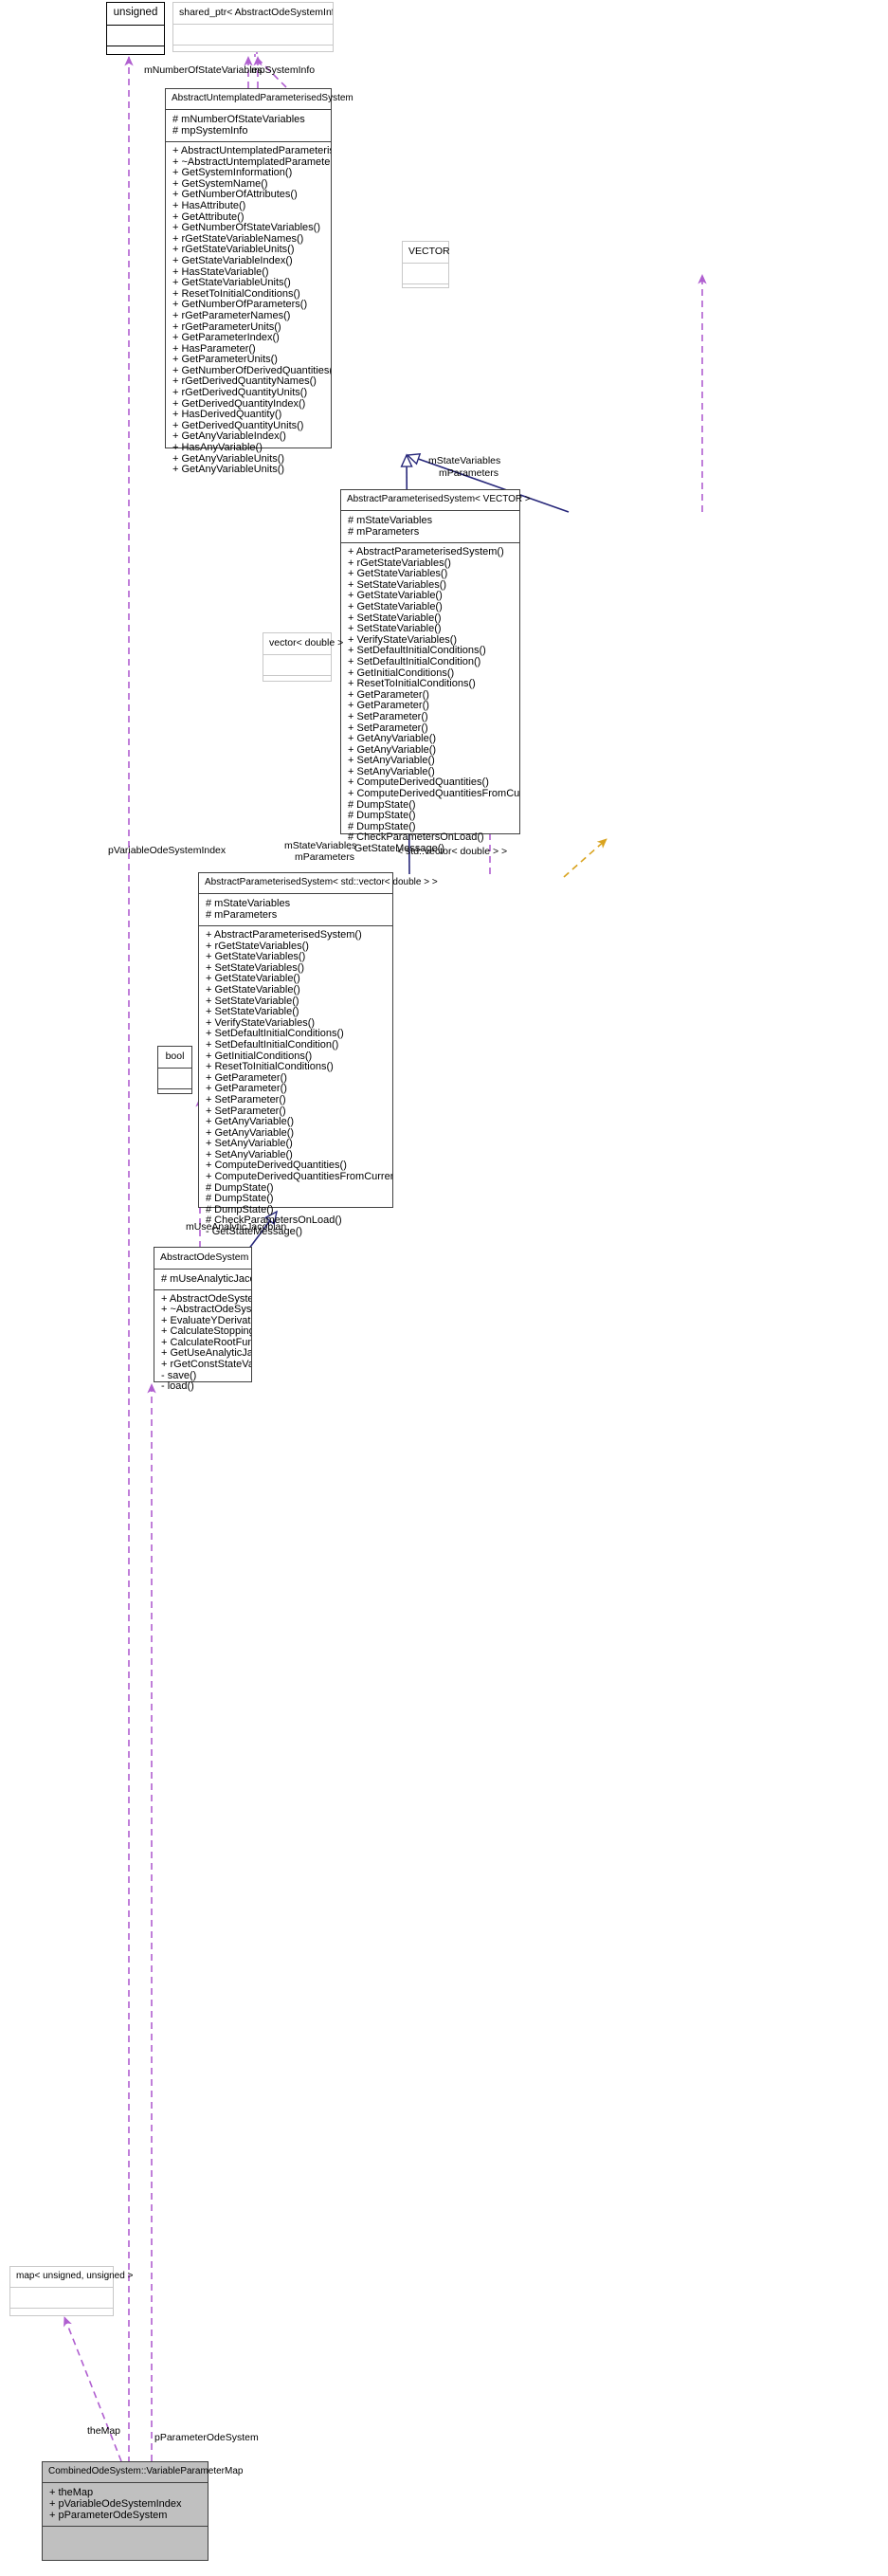  Describe the element at coordinates (206, 1278) in the screenshot. I see `class-member-row: # mUseAnalyticJacobian` at that location.